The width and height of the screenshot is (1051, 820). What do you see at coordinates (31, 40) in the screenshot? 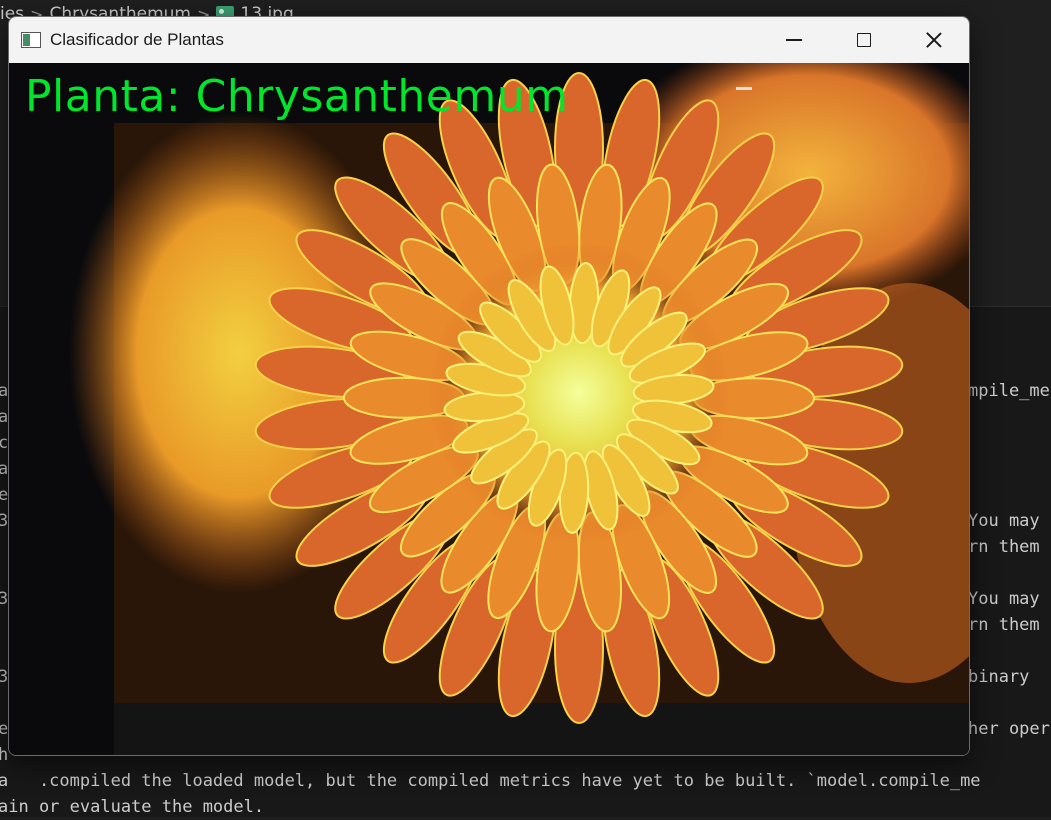
I see `app-window-icon` at bounding box center [31, 40].